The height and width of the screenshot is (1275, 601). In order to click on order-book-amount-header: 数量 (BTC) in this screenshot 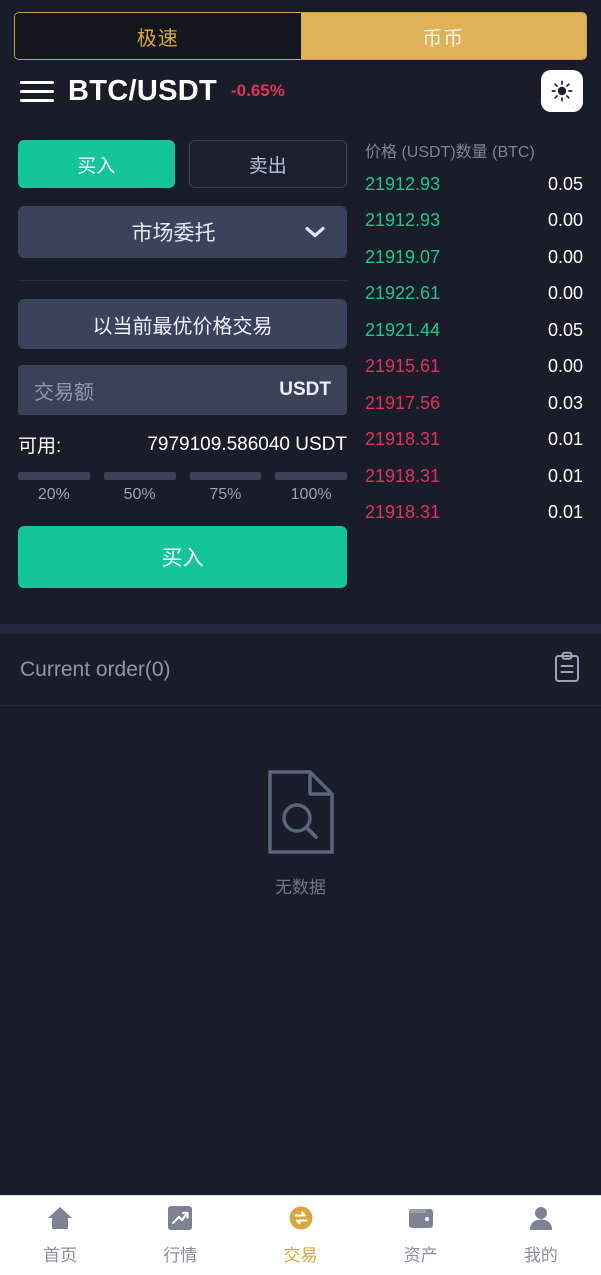, I will do `click(495, 152)`.